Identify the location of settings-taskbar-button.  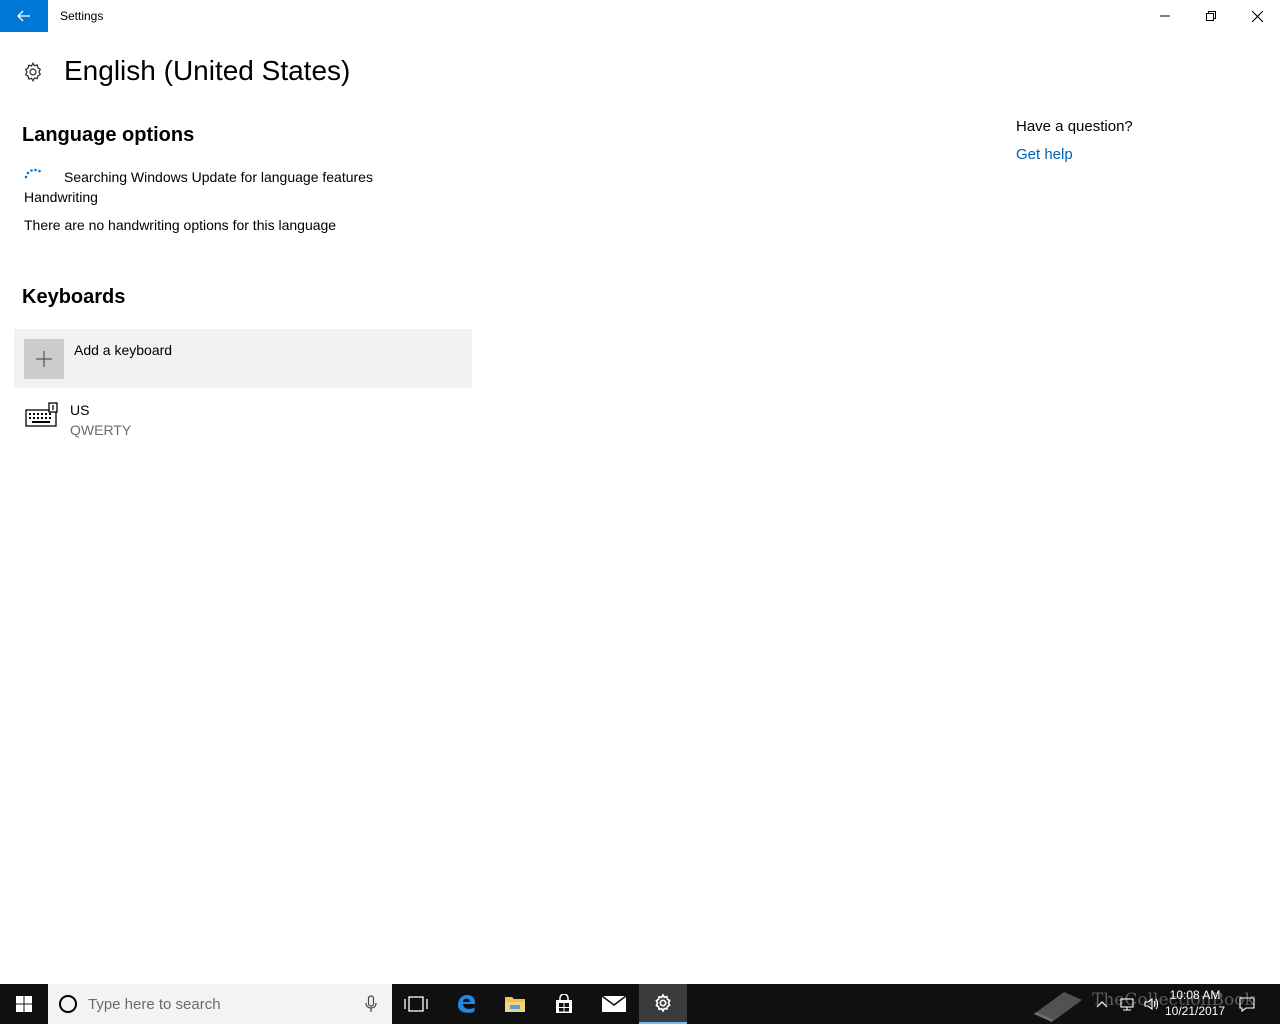
(663, 1004).